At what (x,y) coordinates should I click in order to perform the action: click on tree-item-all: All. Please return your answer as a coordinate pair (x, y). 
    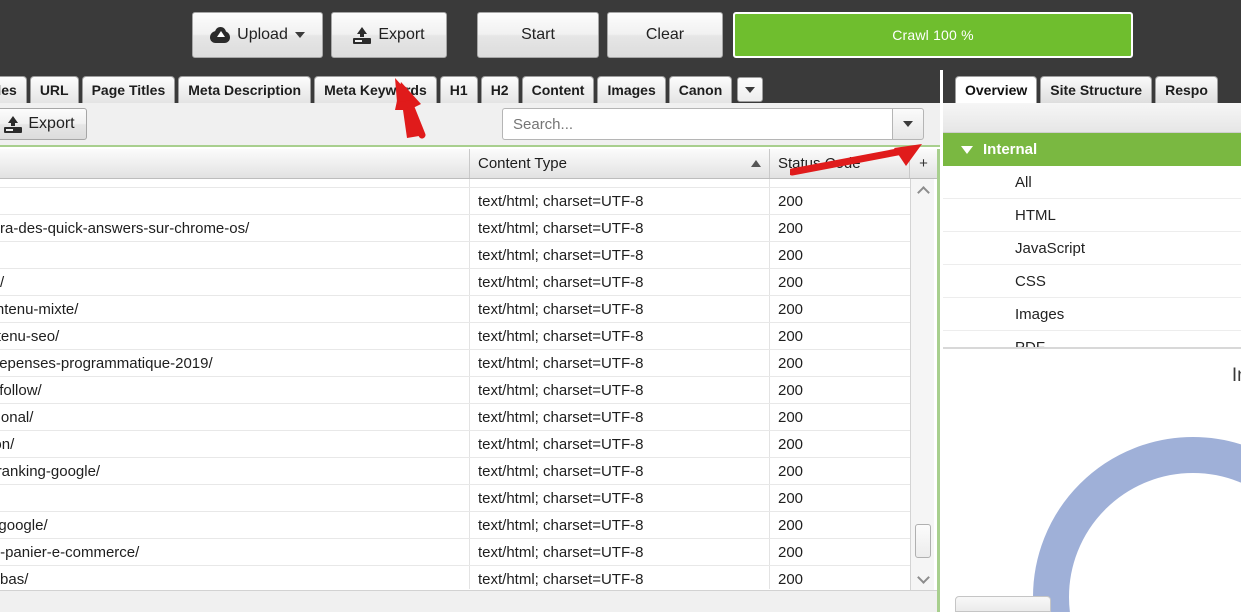
    Looking at the image, I should click on (1092, 182).